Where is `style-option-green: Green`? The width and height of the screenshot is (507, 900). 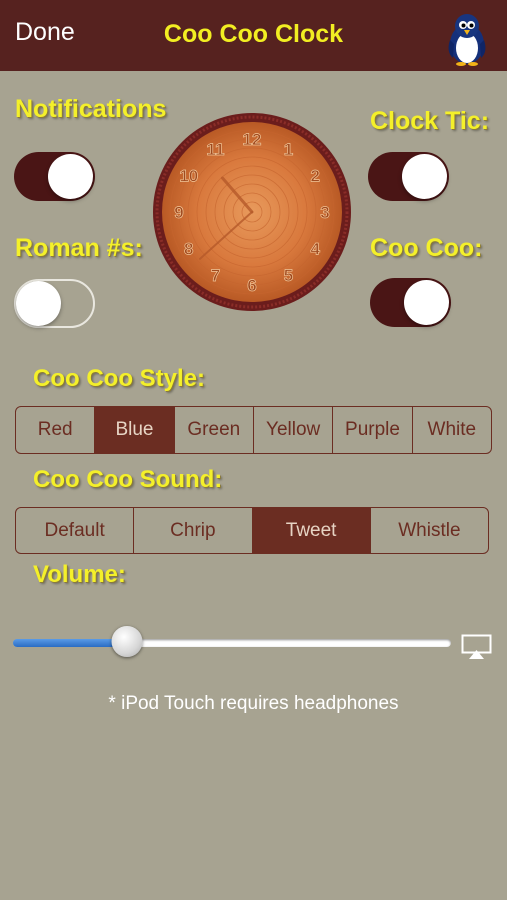 style-option-green: Green is located at coordinates (214, 430).